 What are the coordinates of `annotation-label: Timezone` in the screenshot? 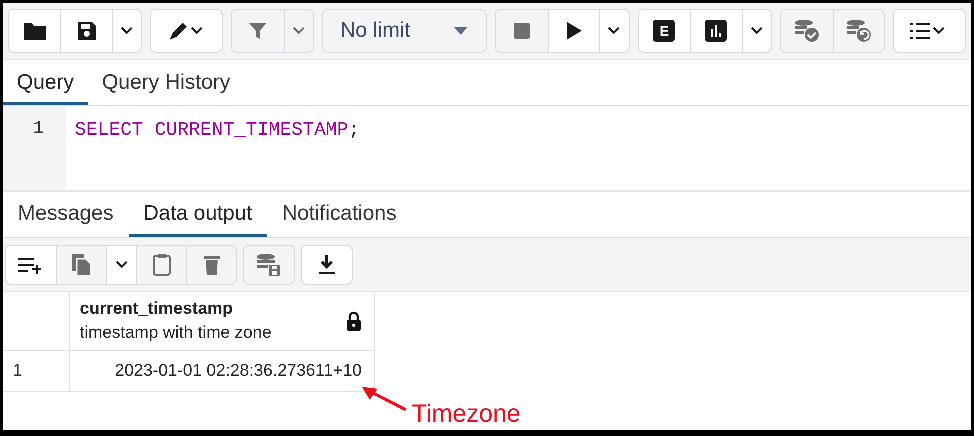 It's located at (466, 414).